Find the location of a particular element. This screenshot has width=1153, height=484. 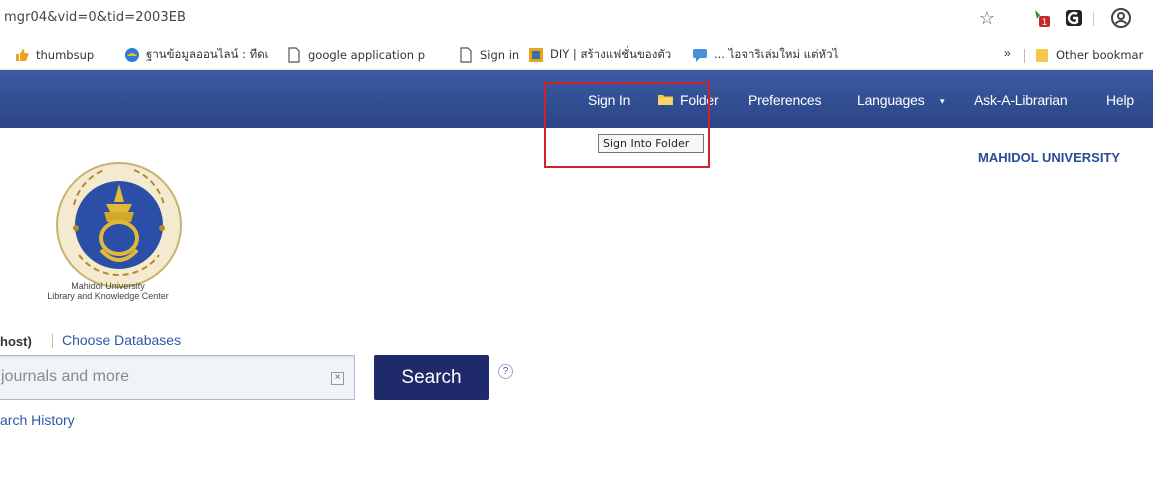

profile-icon is located at coordinates (1121, 18).